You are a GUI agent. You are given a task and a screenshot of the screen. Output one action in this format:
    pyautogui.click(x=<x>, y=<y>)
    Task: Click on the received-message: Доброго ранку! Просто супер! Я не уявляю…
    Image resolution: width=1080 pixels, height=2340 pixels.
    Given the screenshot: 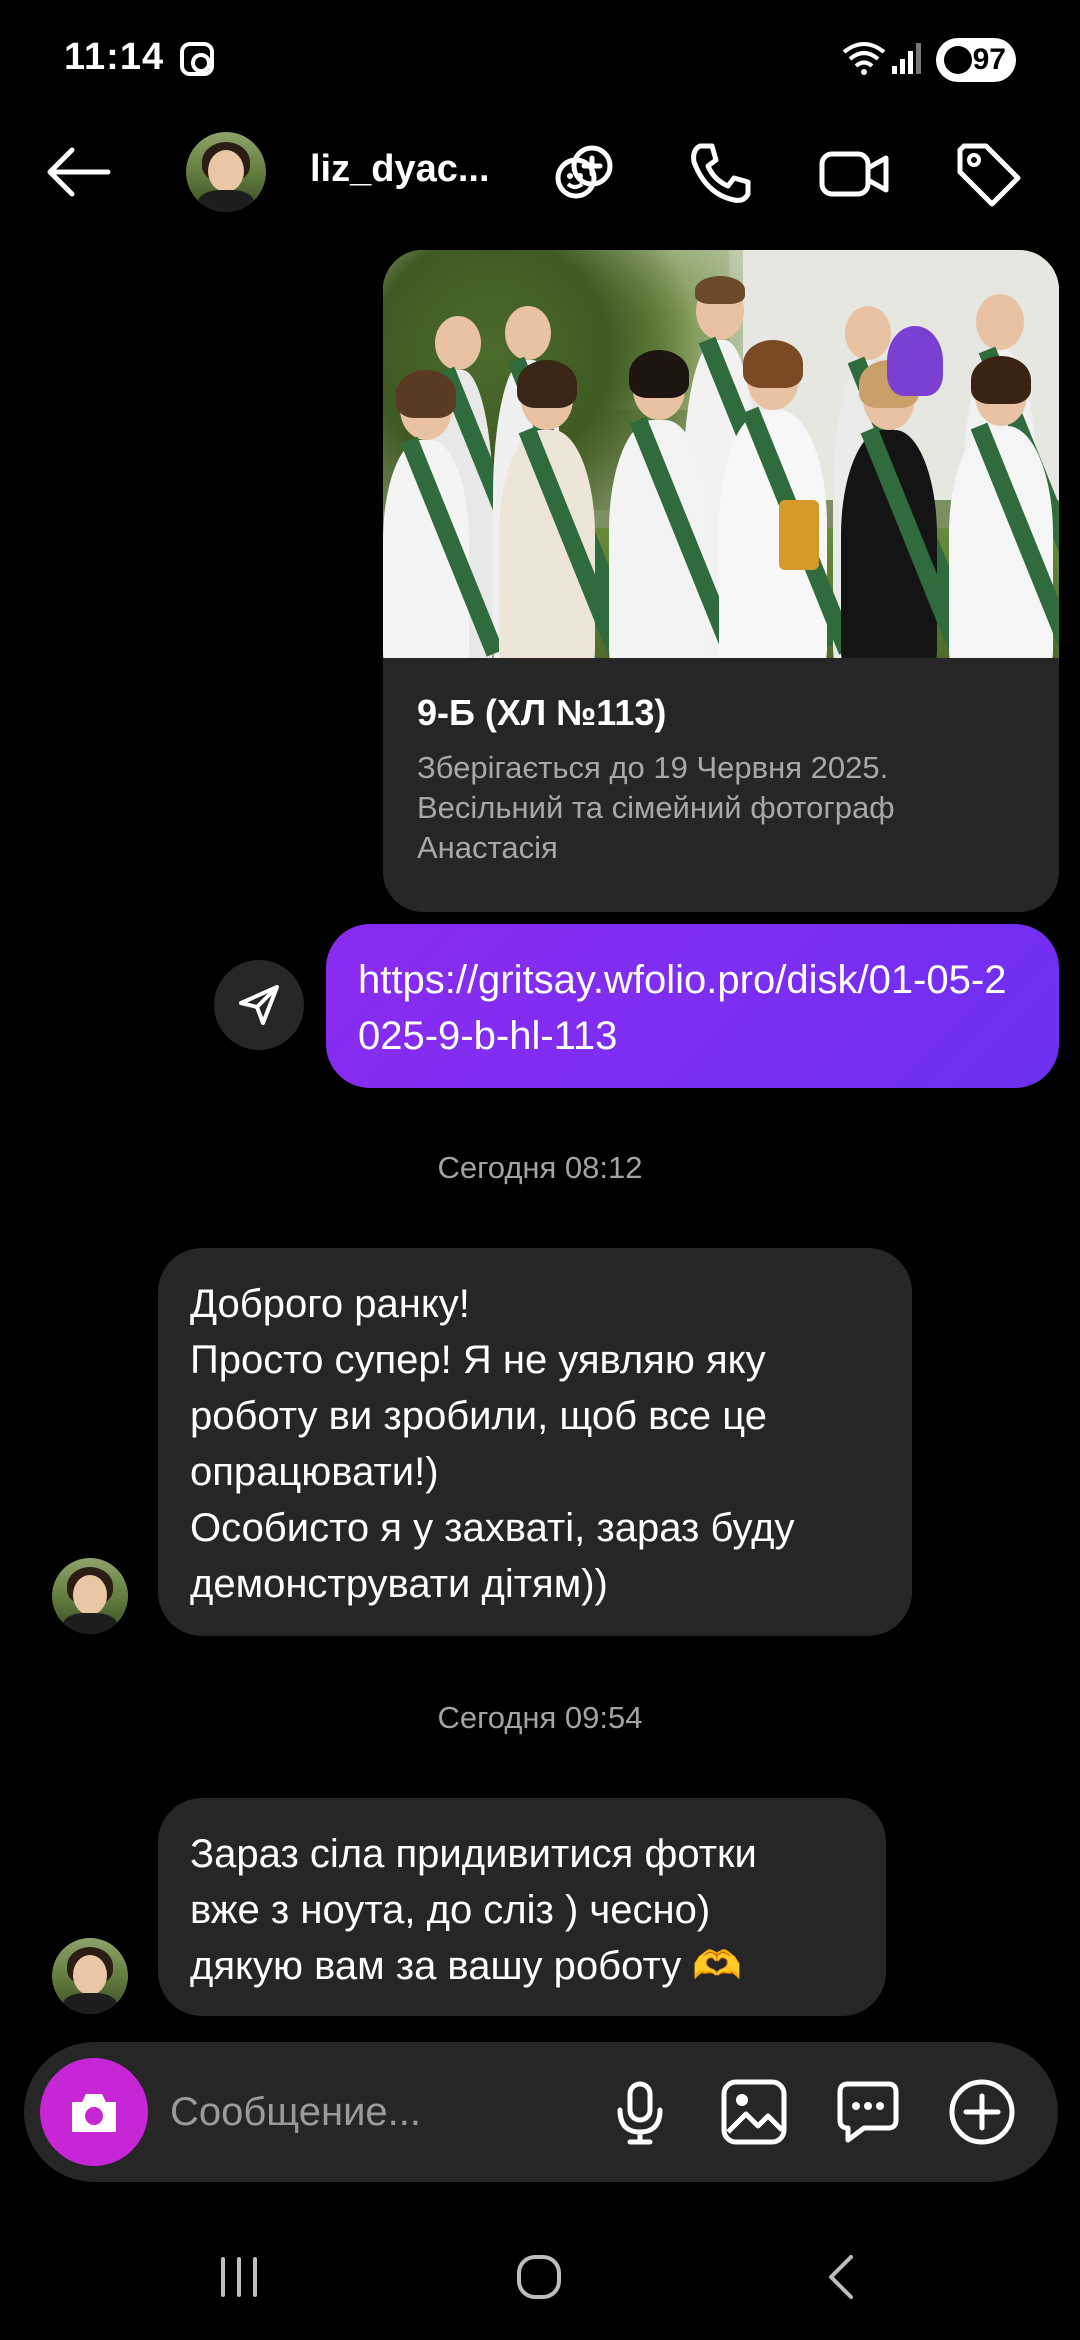 What is the action you would take?
    pyautogui.click(x=535, y=1442)
    